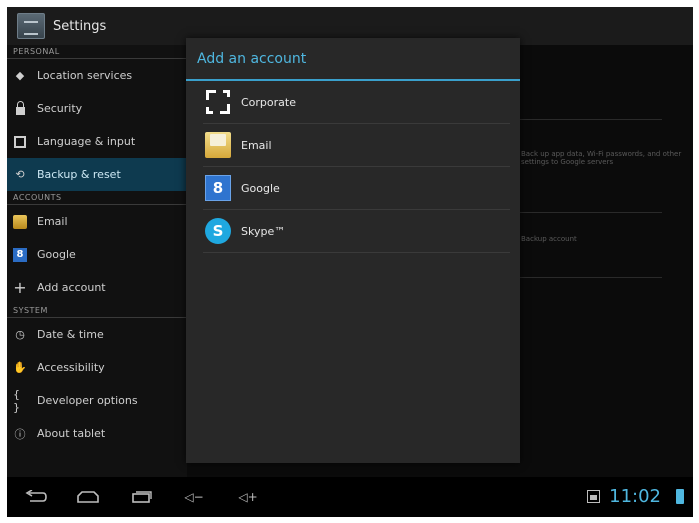 This screenshot has width=699, height=523. I want to click on sidebar-item-security: Security, so click(97, 108).